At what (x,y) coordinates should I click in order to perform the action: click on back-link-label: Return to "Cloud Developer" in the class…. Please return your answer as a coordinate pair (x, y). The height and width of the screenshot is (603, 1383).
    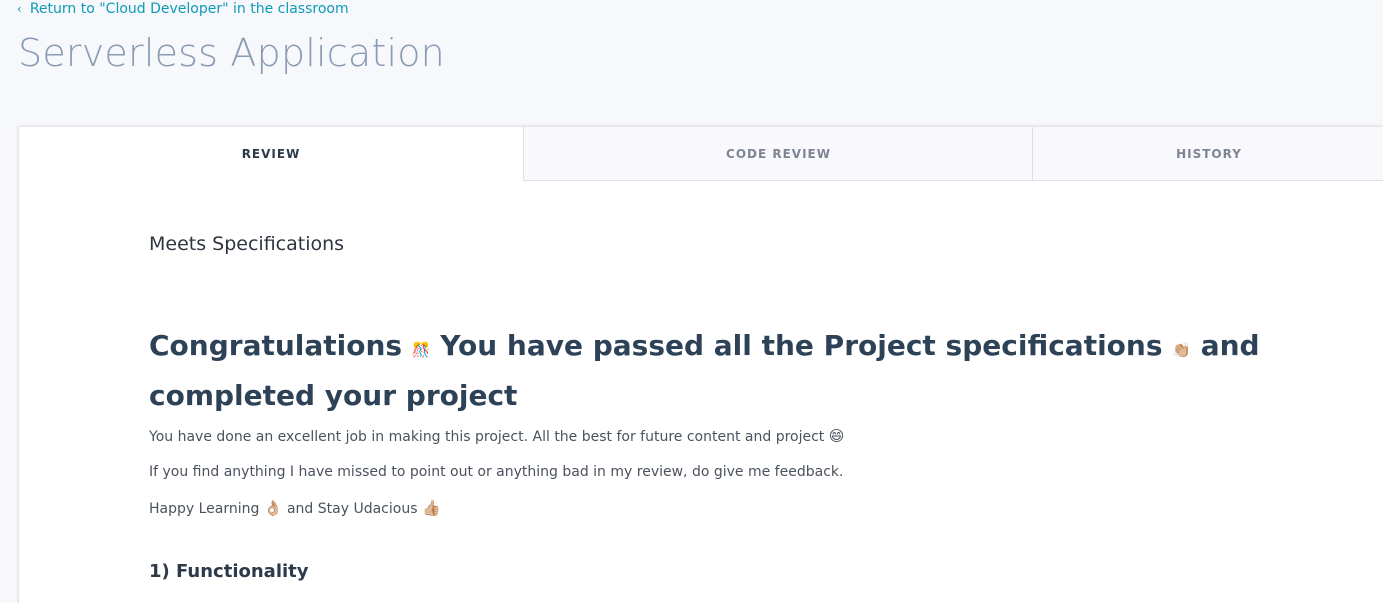
    Looking at the image, I should click on (189, 9).